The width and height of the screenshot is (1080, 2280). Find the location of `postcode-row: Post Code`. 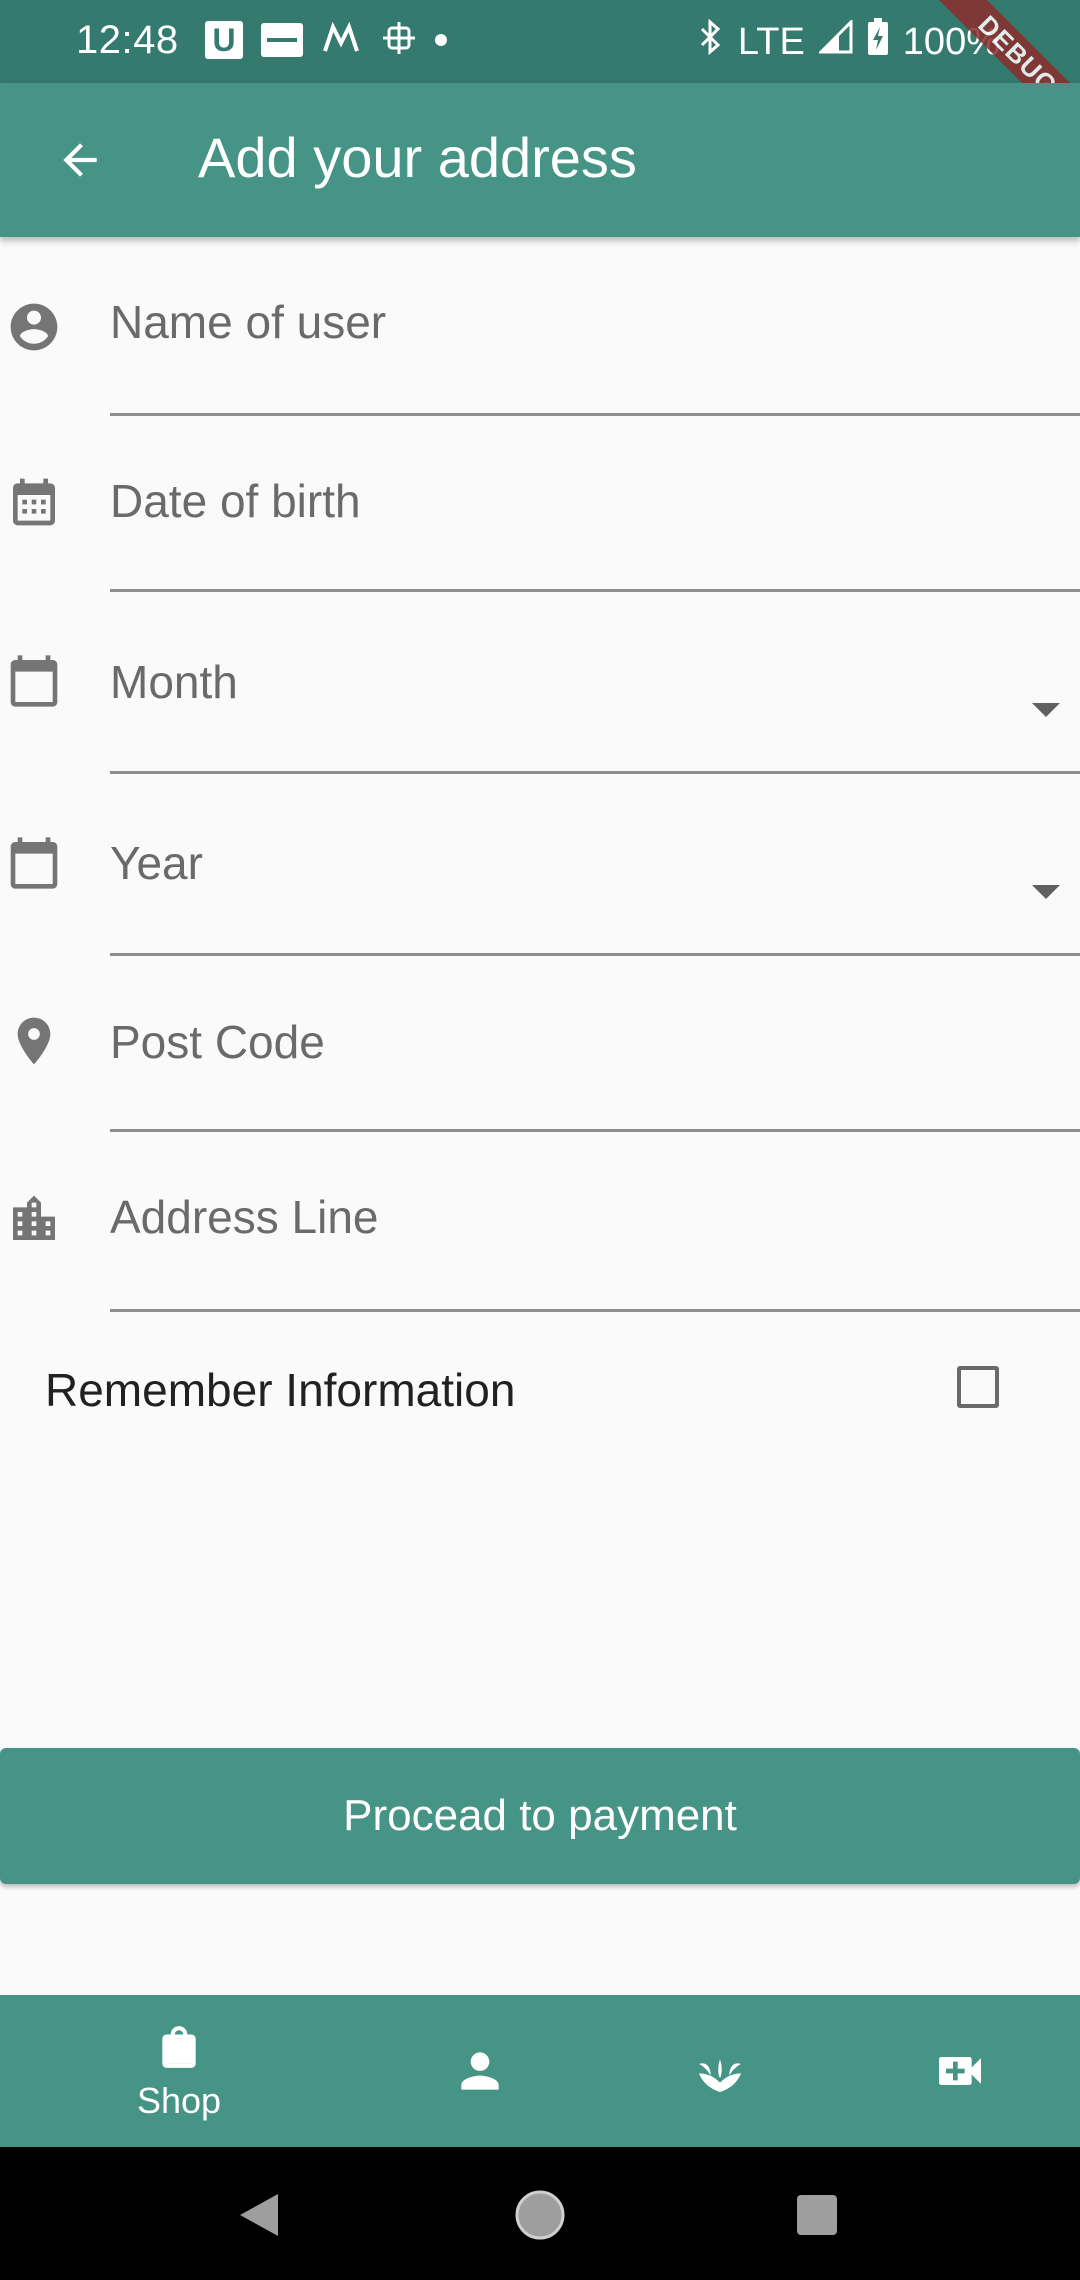

postcode-row: Post Code is located at coordinates (540, 1045).